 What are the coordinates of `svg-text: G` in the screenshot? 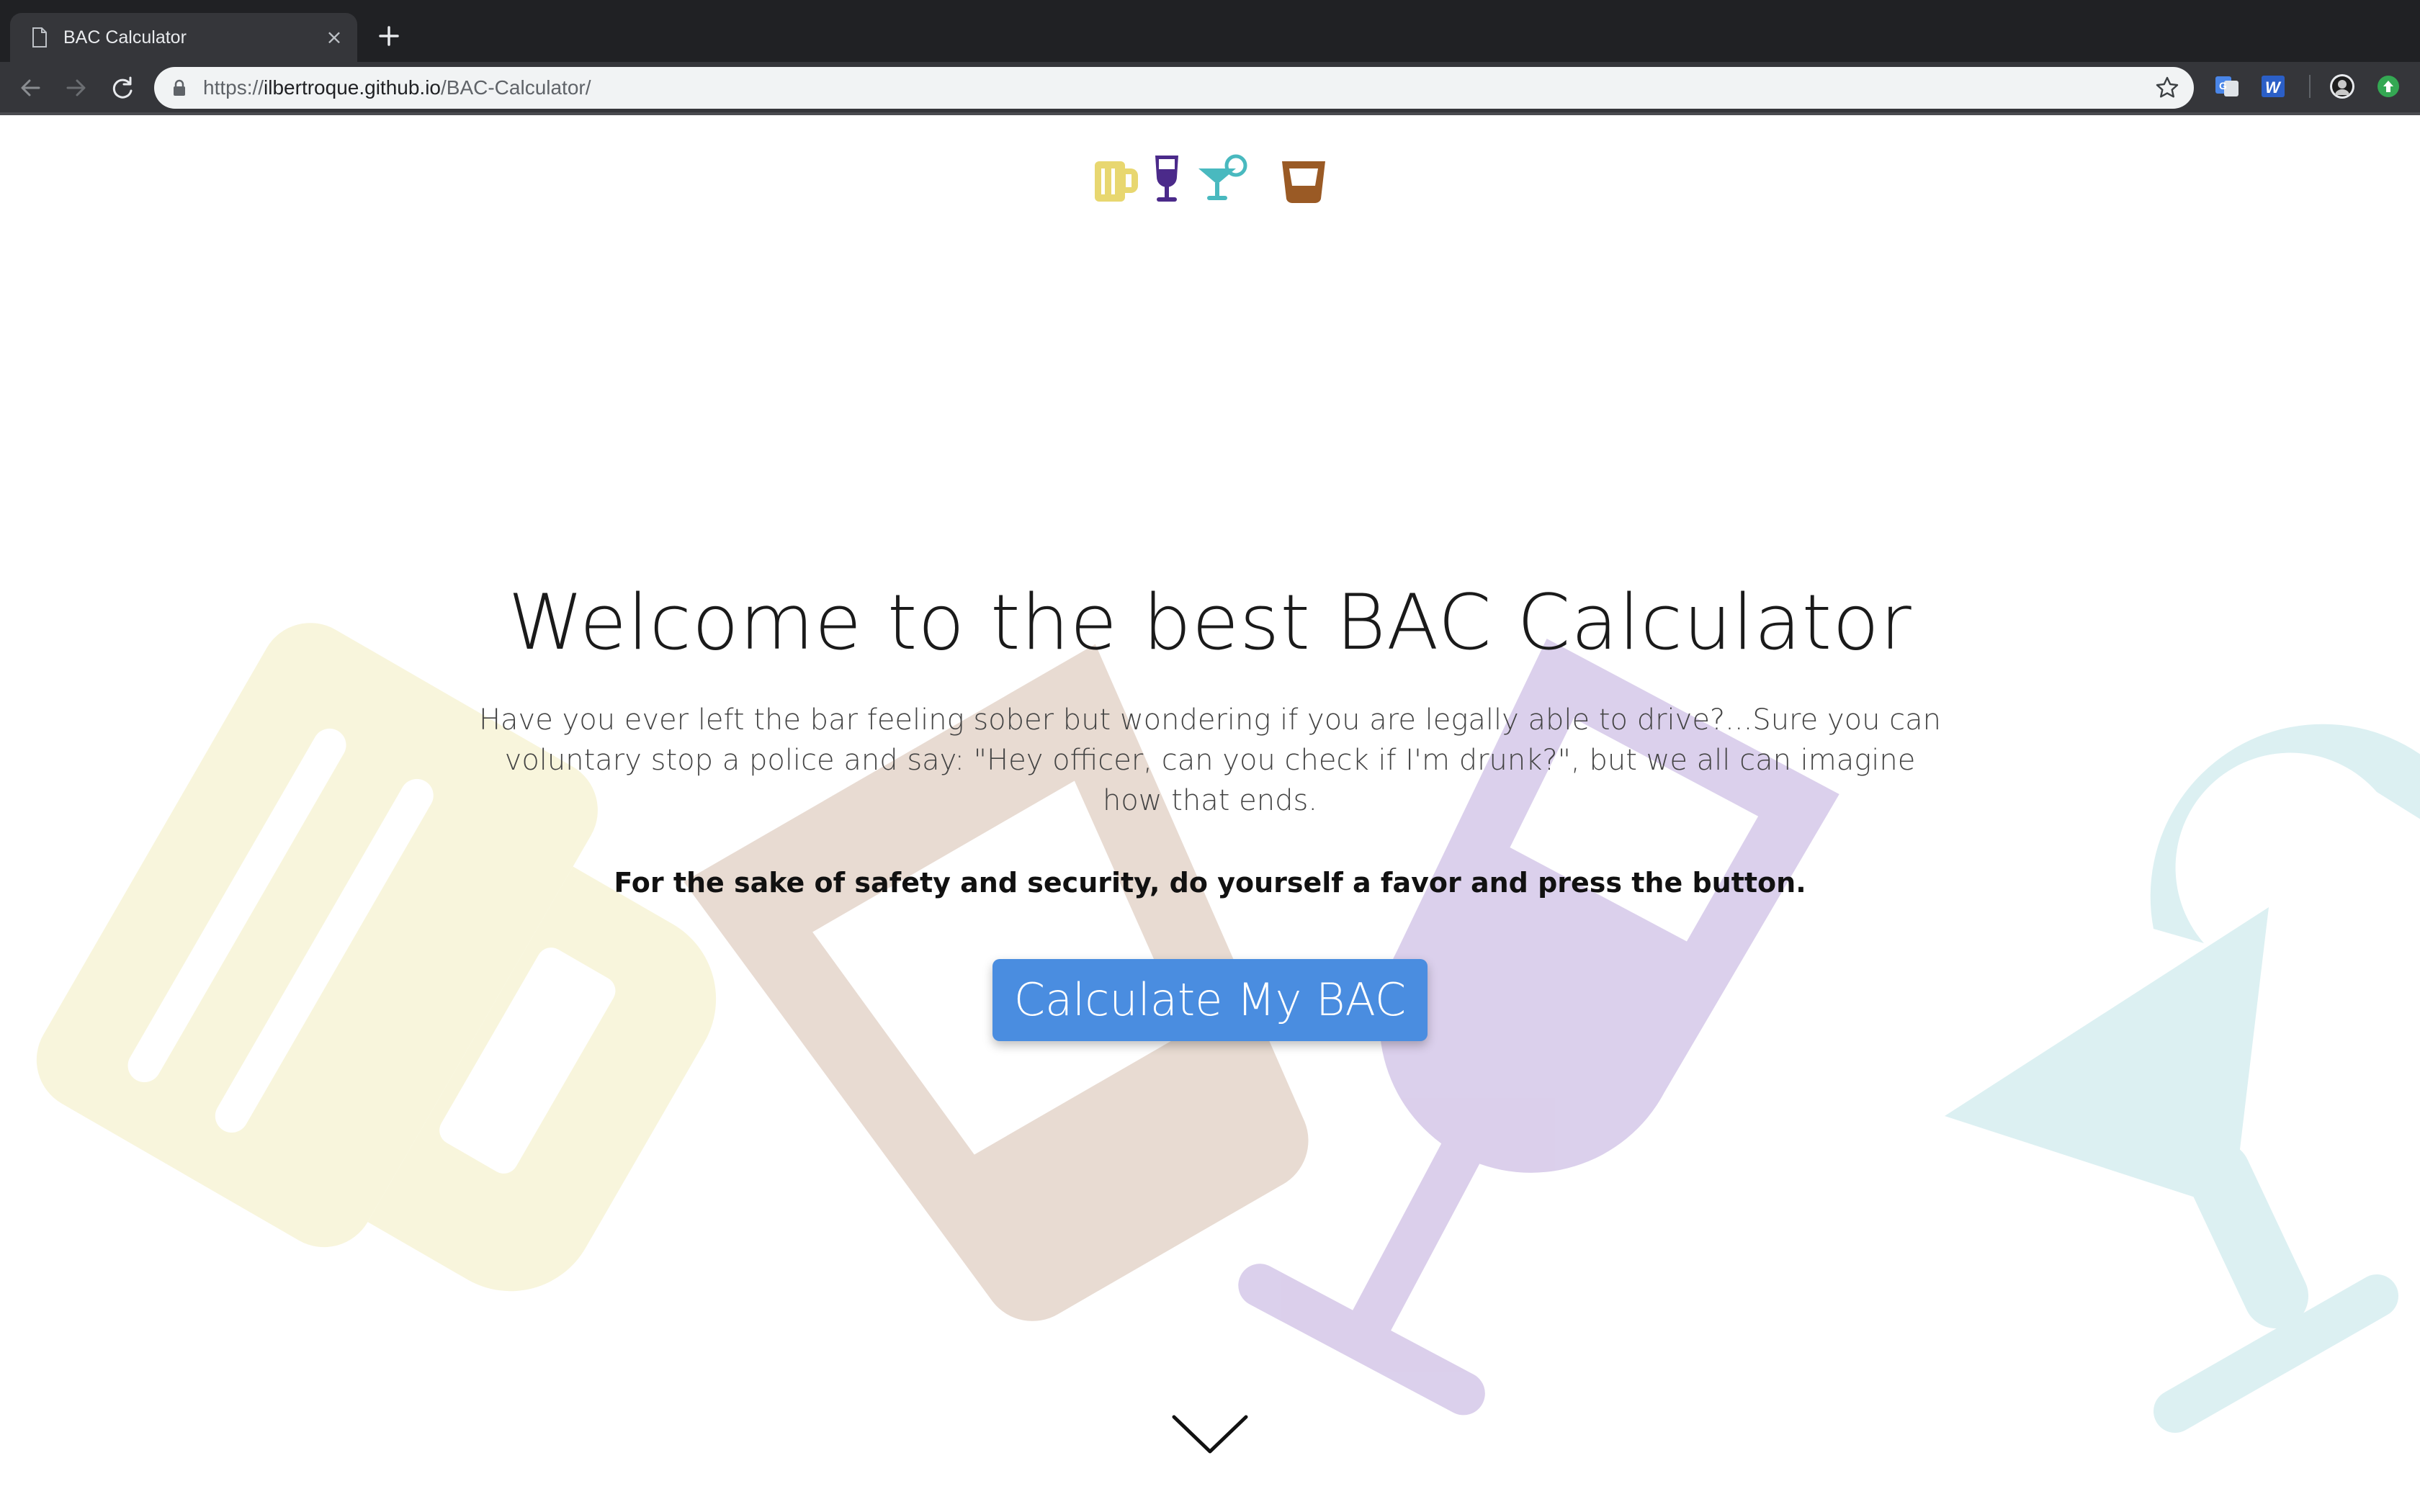 It's located at (2223, 85).